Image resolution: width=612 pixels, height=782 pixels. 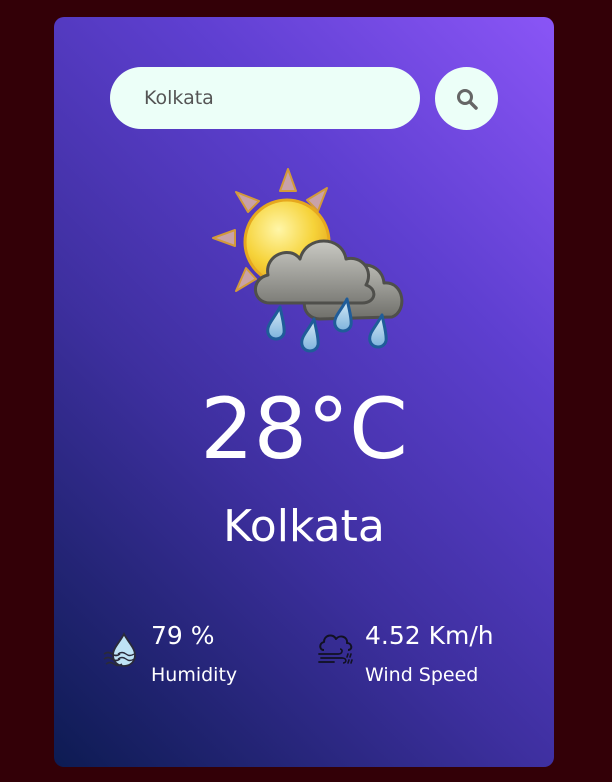 I want to click on search-icon, so click(x=467, y=99).